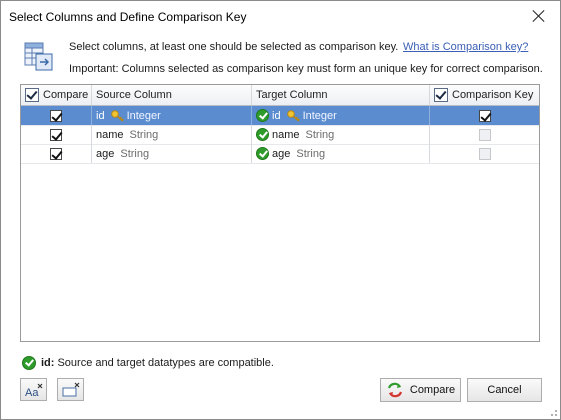  Describe the element at coordinates (172, 153) in the screenshot. I see `source-column-cell: age String` at that location.